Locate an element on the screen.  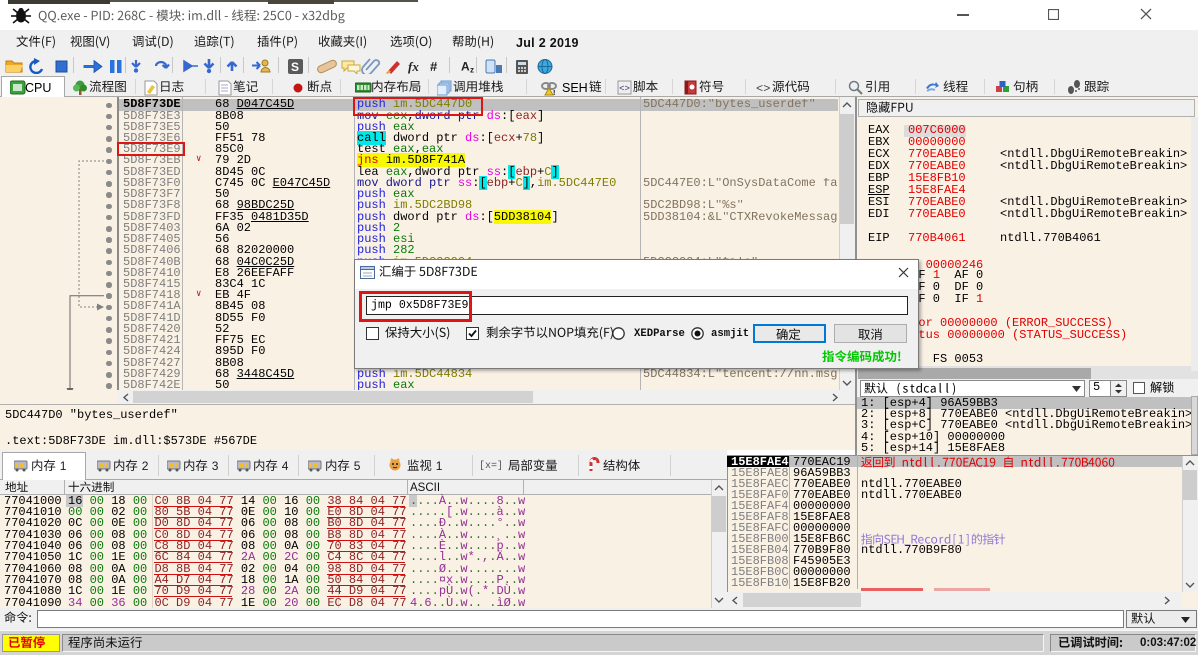
svg-text: S is located at coordinates (295, 67).